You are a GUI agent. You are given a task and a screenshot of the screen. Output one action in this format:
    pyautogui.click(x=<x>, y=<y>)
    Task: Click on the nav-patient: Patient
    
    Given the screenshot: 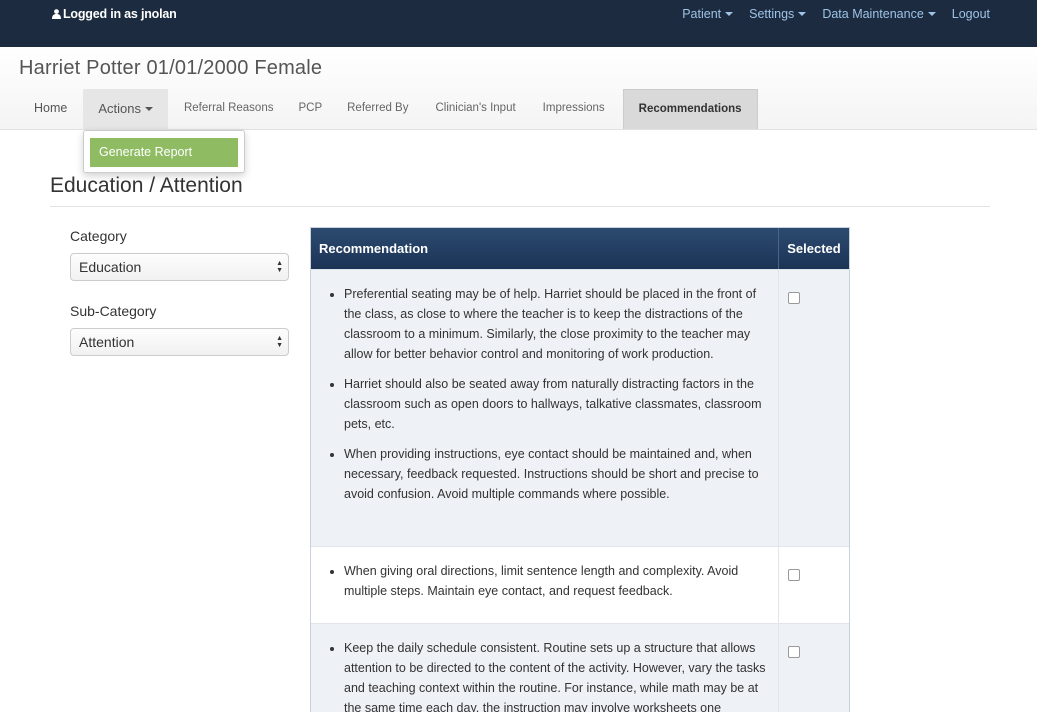 What is the action you would take?
    pyautogui.click(x=708, y=14)
    